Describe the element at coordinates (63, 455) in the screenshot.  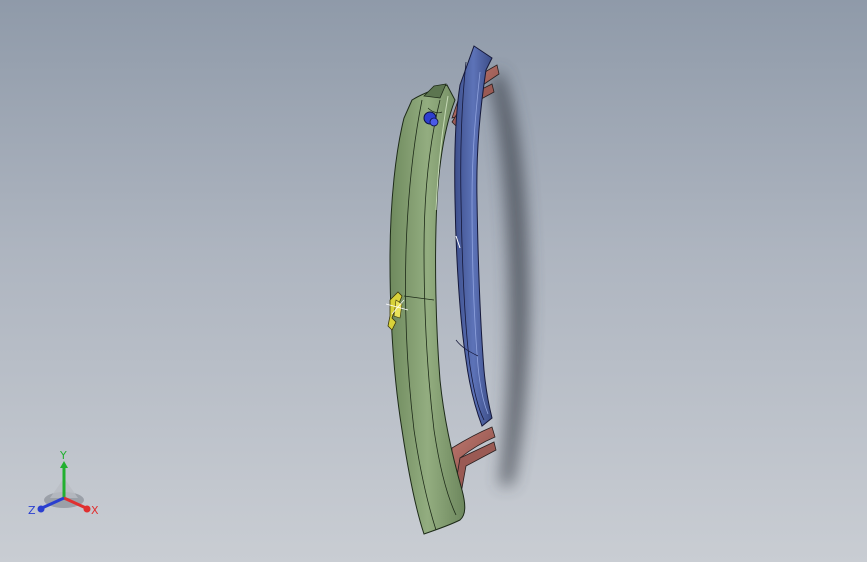
I see `y-axis-label: Y` at that location.